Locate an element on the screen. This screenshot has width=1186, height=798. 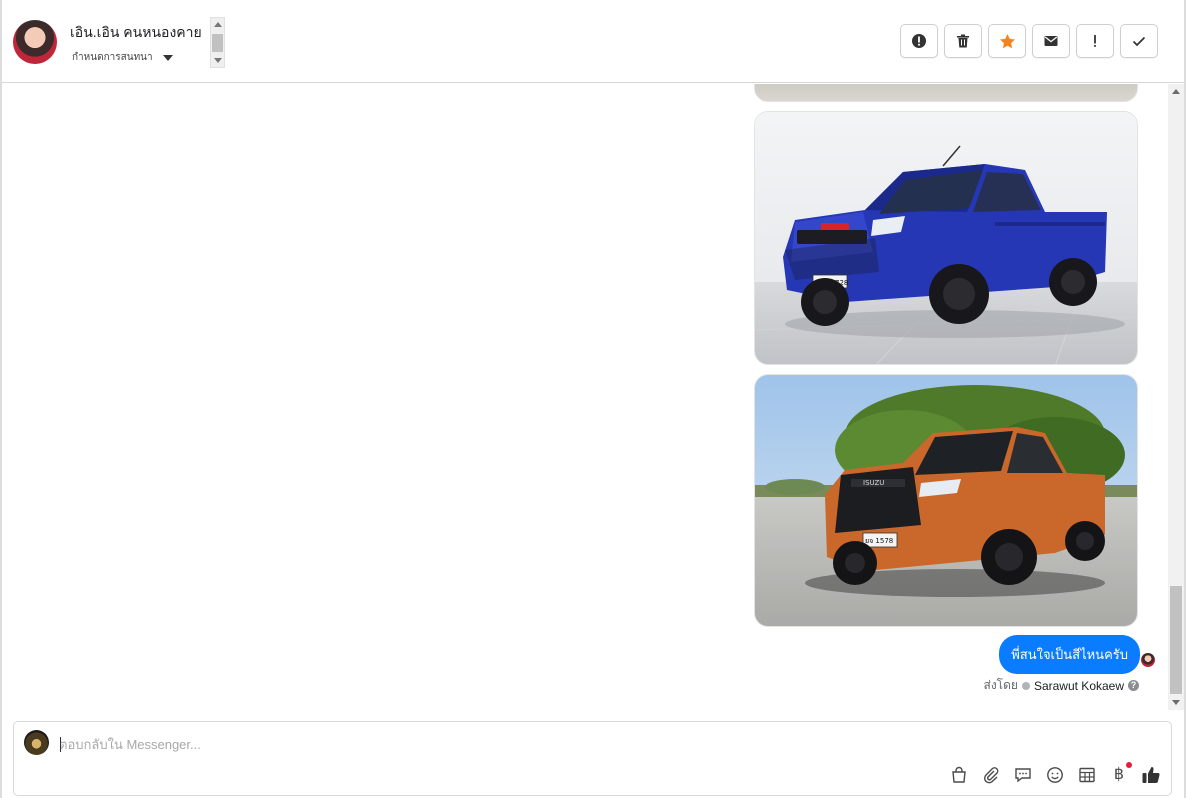
paperclip-icon is located at coordinates (991, 775).